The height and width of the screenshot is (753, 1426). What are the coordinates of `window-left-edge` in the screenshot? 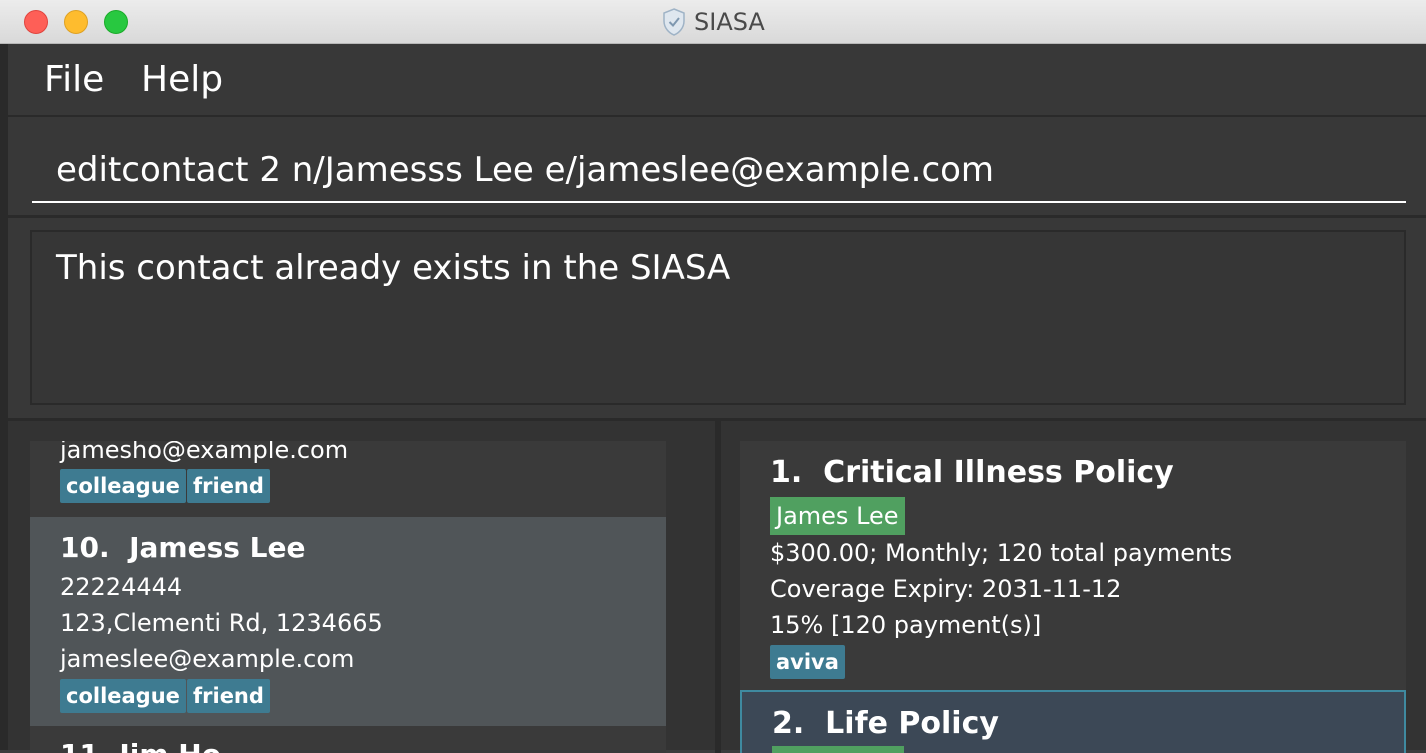 It's located at (4, 397).